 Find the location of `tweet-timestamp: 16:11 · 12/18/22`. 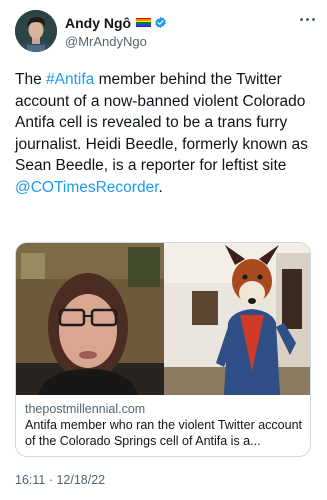

tweet-timestamp: 16:11 · 12/18/22 is located at coordinates (60, 480).